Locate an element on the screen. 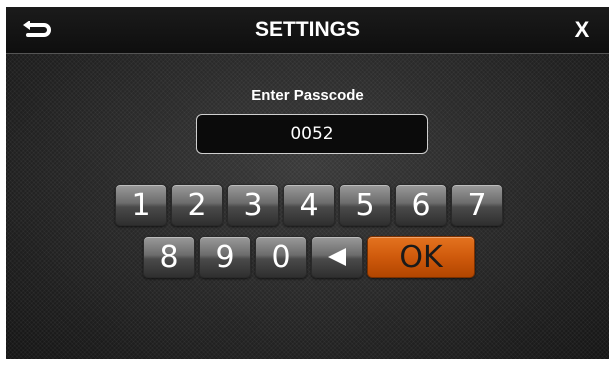  header-bar: SETTINGS X is located at coordinates (307, 30).